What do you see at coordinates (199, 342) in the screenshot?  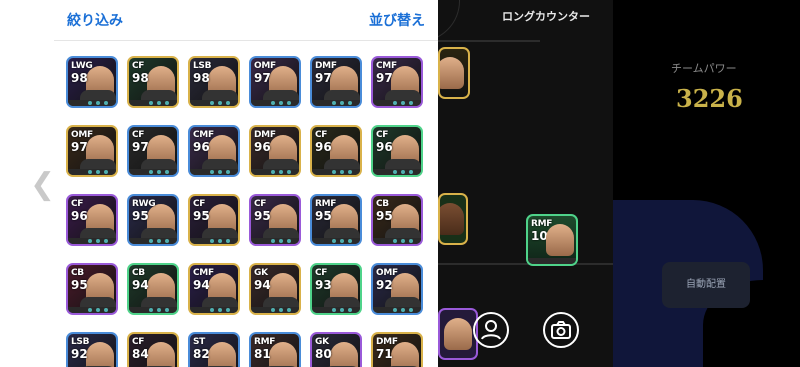 I see `player-position: ST` at bounding box center [199, 342].